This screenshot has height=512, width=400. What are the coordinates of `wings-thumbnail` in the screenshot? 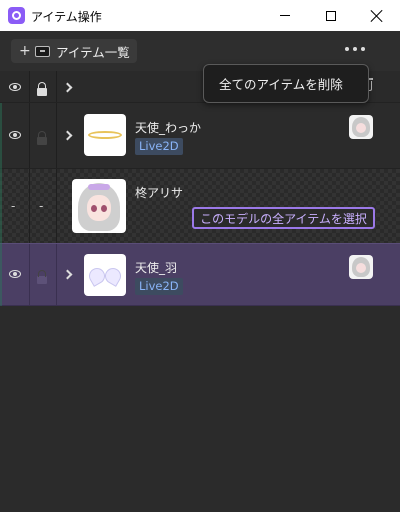 It's located at (105, 275).